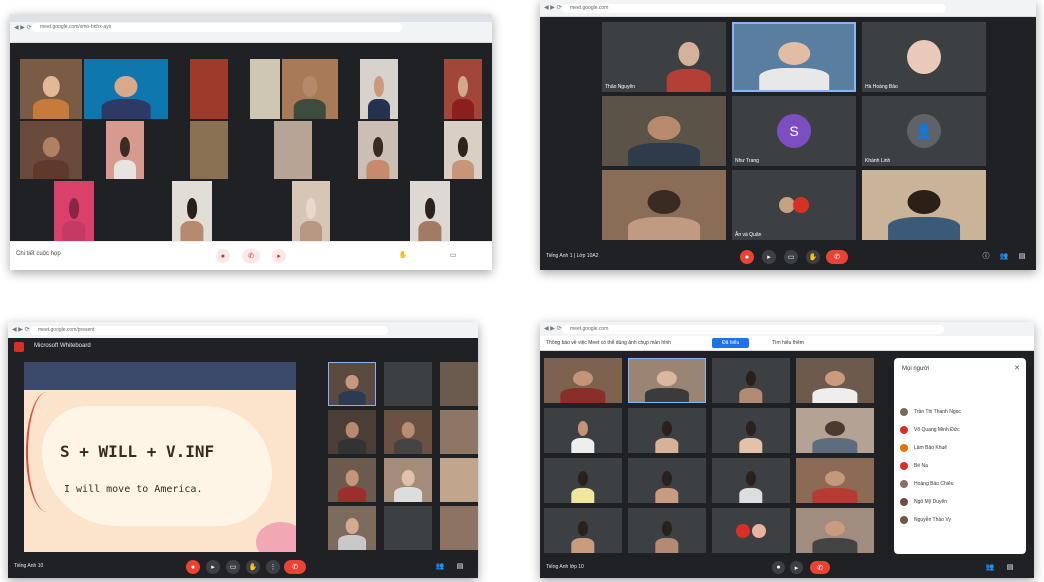 The height and width of the screenshot is (582, 1044). I want to click on participant-row: Ngô Mỹ Duyên, so click(960, 502).